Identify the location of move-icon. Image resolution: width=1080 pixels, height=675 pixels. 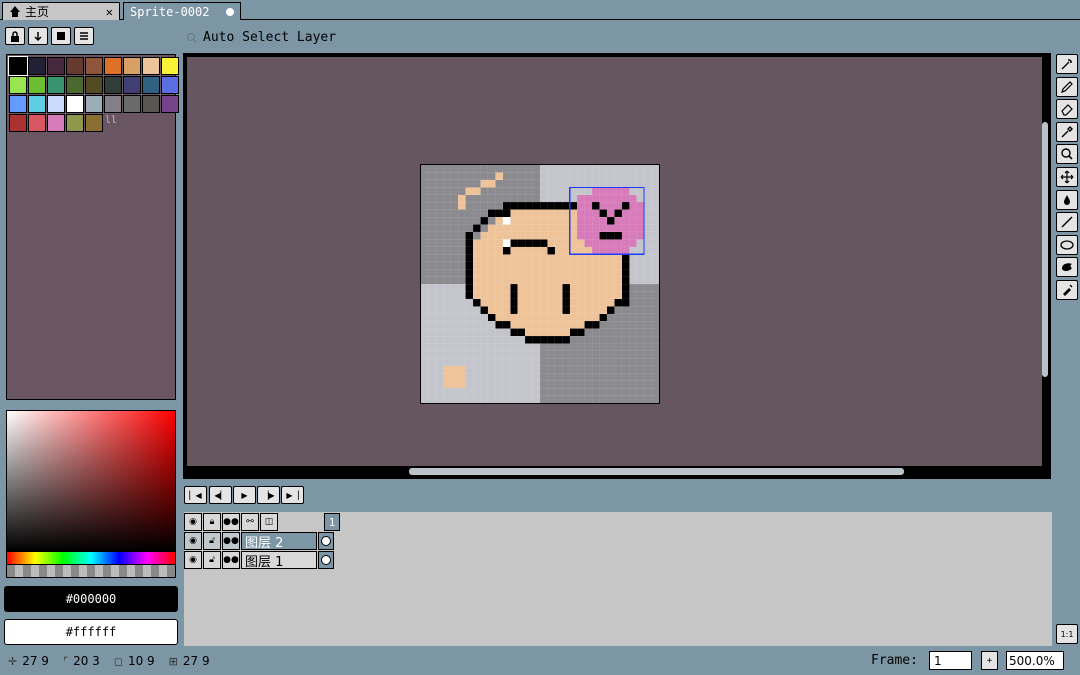
(1067, 177).